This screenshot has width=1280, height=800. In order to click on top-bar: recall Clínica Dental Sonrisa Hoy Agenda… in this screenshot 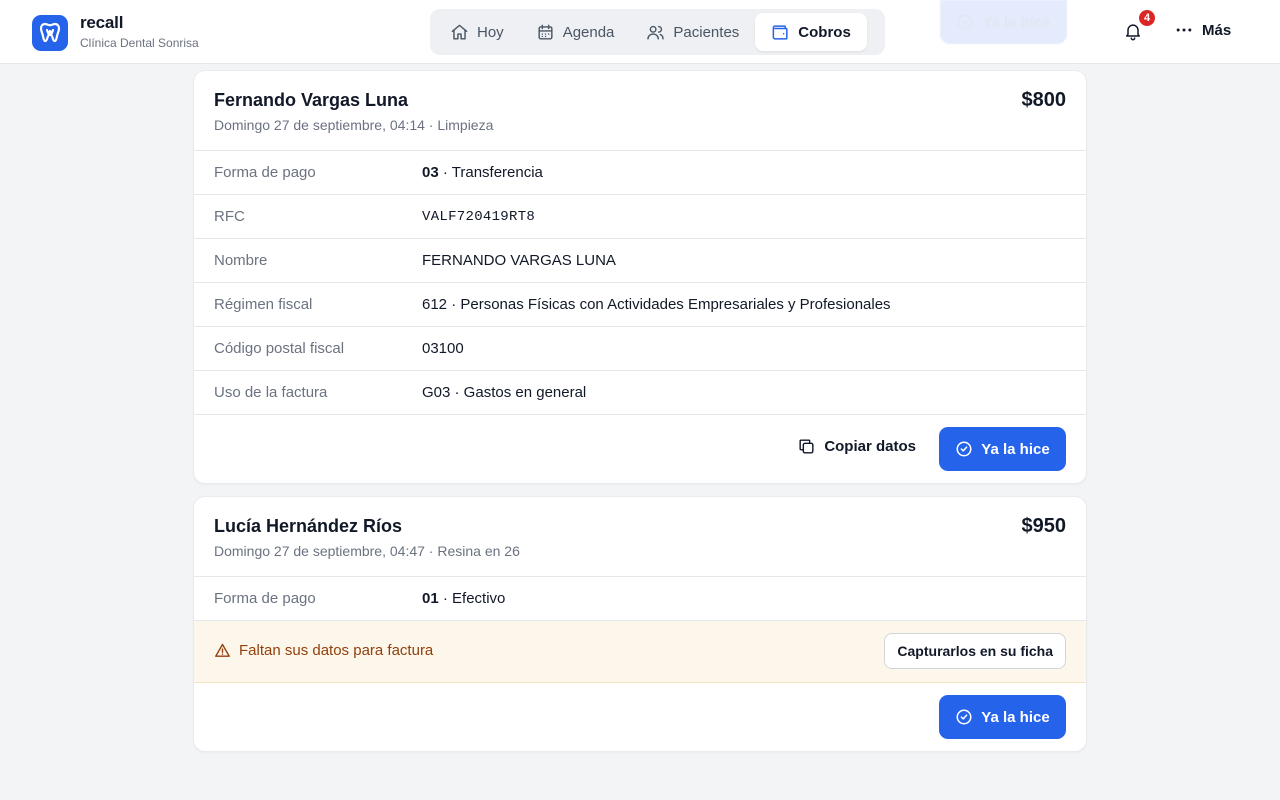, I will do `click(640, 32)`.